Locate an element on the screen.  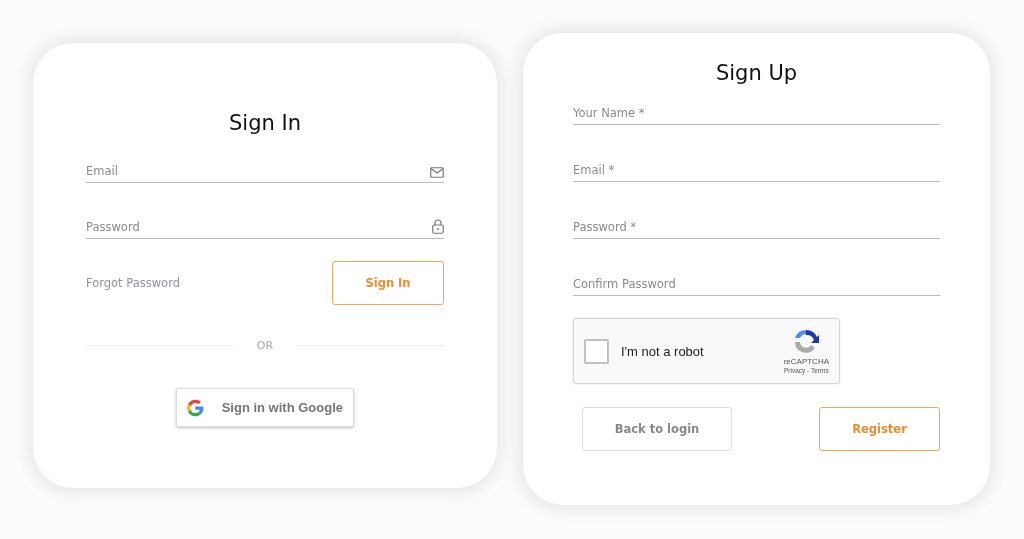
sign-in-button: Sign In is located at coordinates (388, 283).